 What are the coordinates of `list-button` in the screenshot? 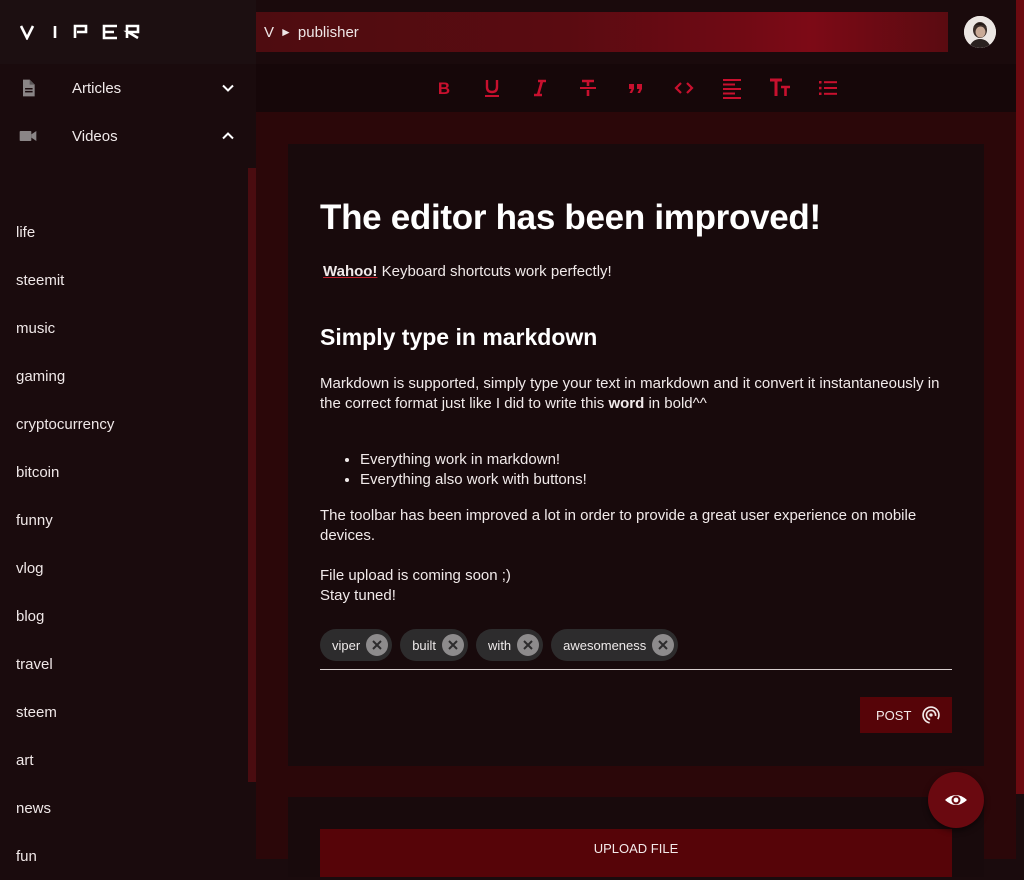 It's located at (828, 88).